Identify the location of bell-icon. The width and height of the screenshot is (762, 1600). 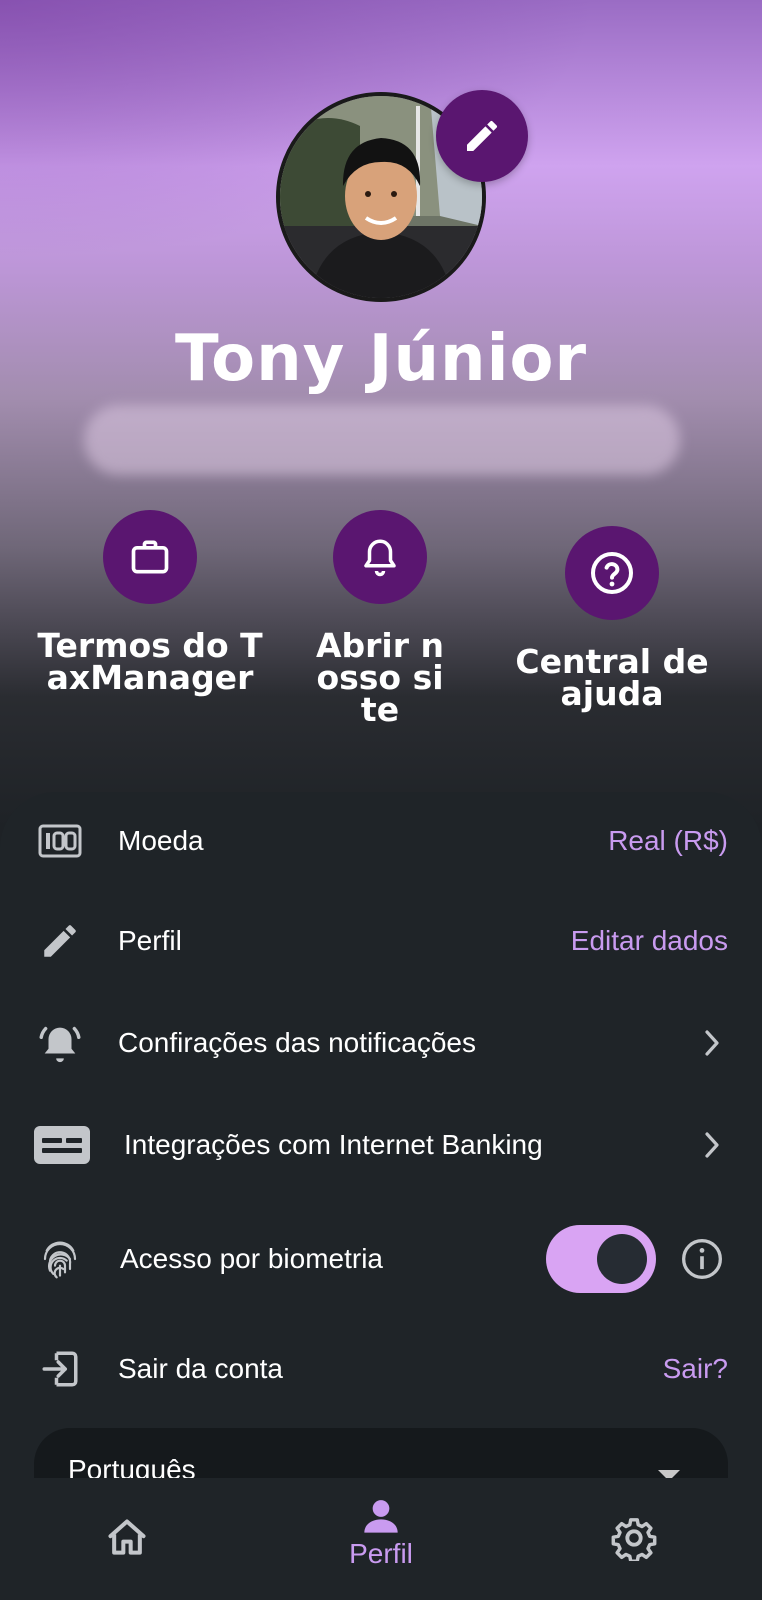
(380, 558).